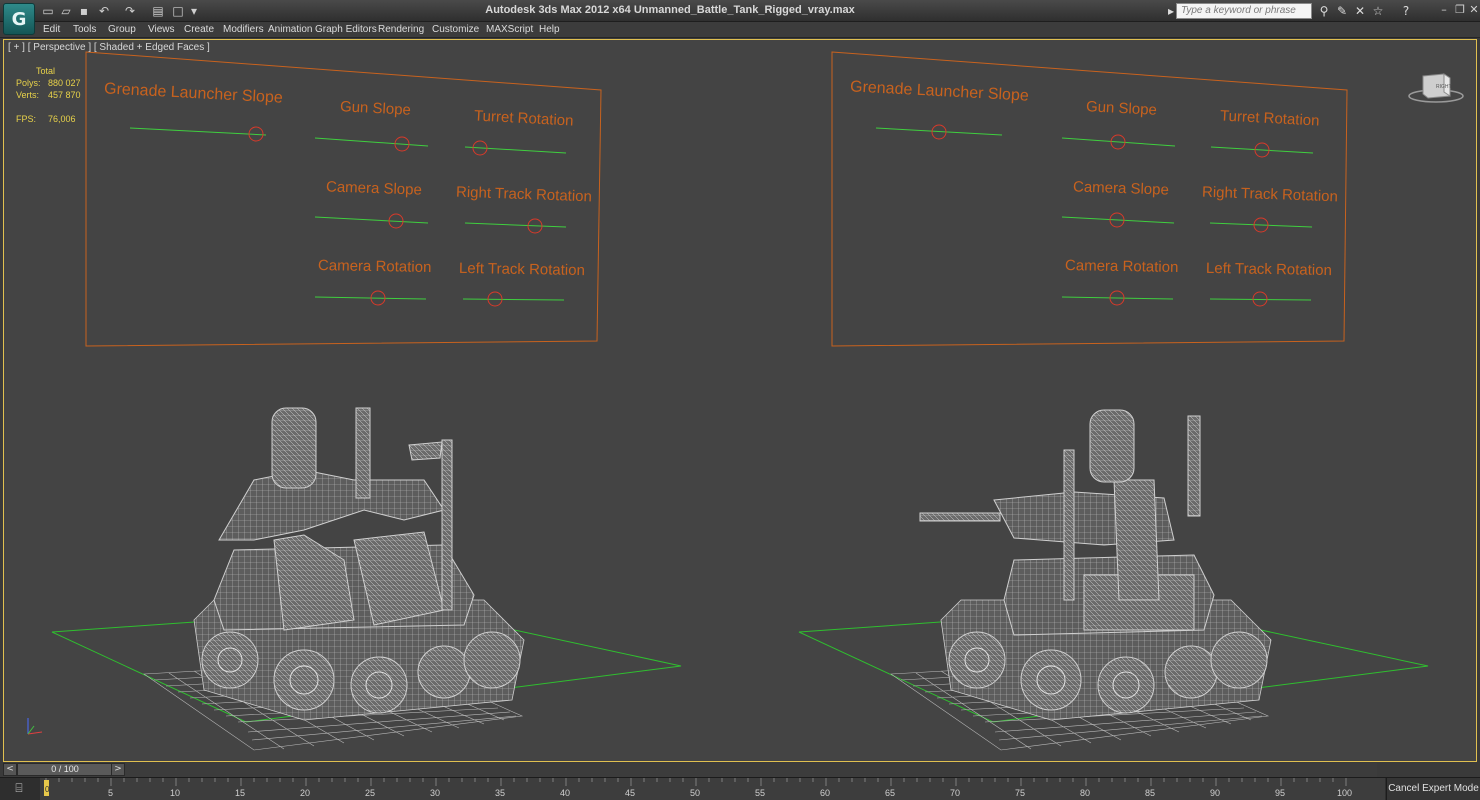  I want to click on viewcube: RIGHT, so click(1436, 87).